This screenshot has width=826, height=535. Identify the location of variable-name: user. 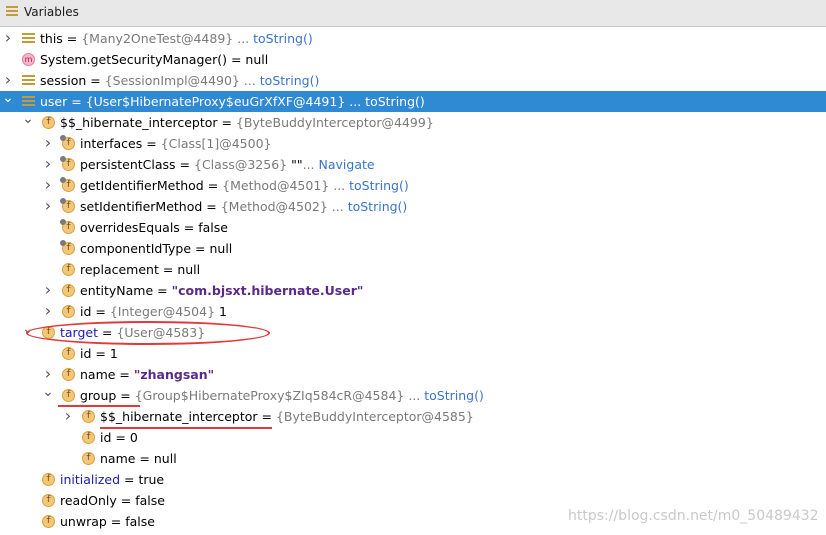
(54, 101).